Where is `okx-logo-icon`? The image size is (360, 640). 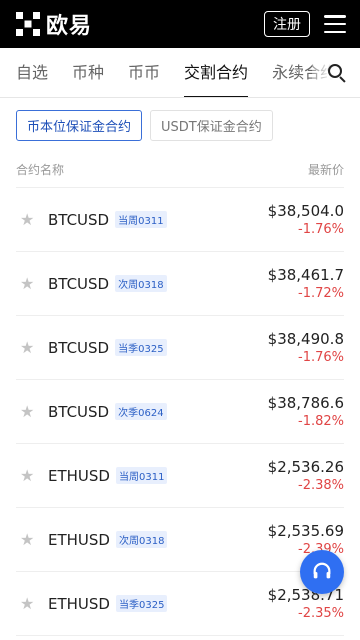 okx-logo-icon is located at coordinates (28, 24).